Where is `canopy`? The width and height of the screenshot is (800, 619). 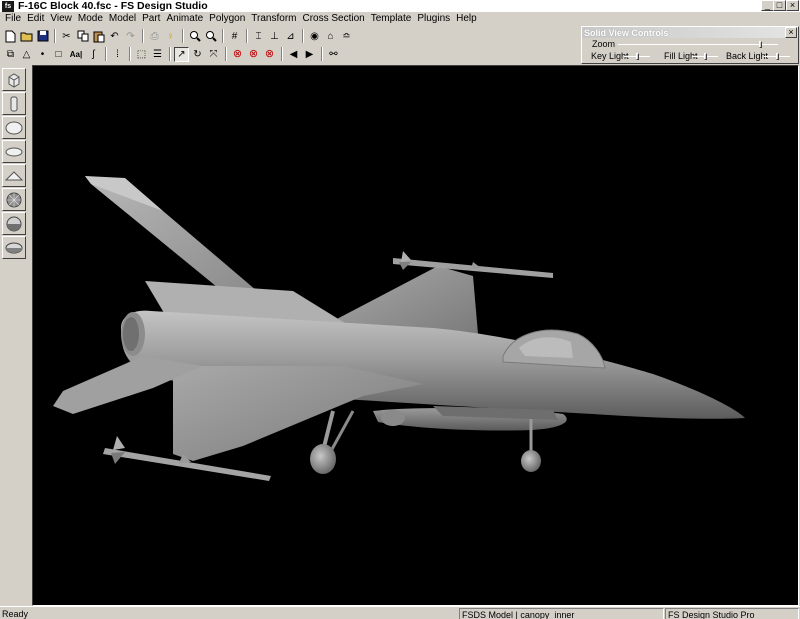 canopy is located at coordinates (554, 349).